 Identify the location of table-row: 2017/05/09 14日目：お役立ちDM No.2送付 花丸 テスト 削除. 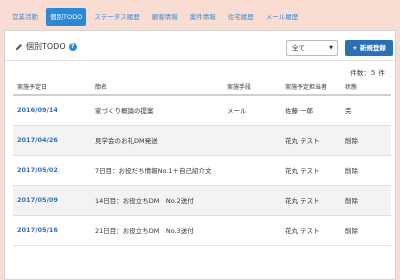
(202, 200).